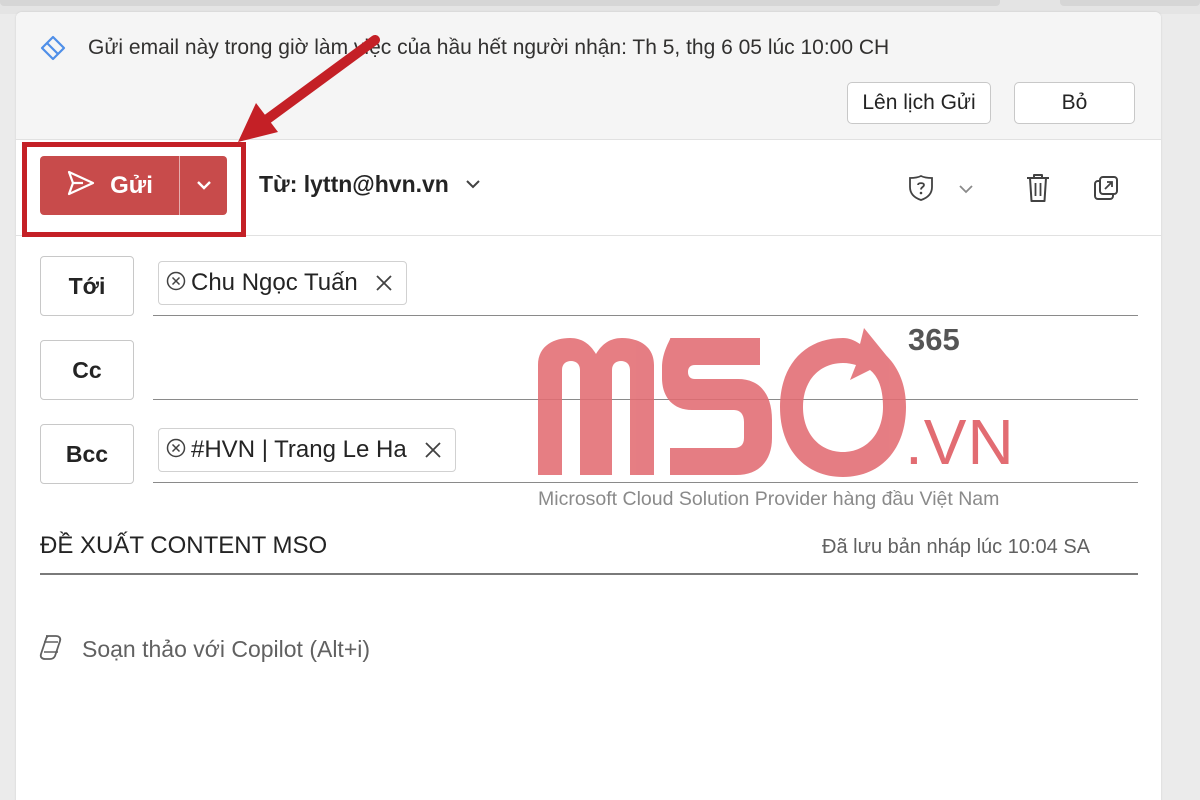 The width and height of the screenshot is (1200, 800). Describe the element at coordinates (919, 103) in the screenshot. I see `schedule-send-button: Lên lịch Gửi` at that location.